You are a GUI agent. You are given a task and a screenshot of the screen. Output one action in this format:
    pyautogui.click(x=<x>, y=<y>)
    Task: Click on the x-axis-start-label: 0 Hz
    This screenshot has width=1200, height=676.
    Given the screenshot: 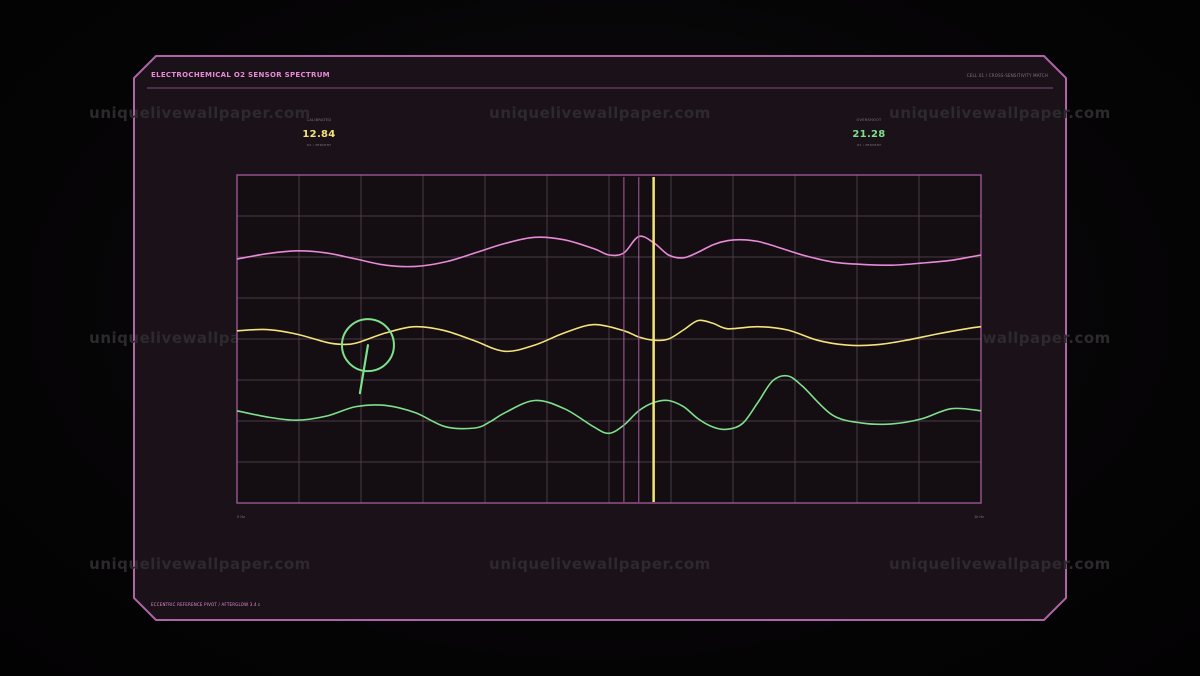 What is the action you would take?
    pyautogui.click(x=241, y=517)
    